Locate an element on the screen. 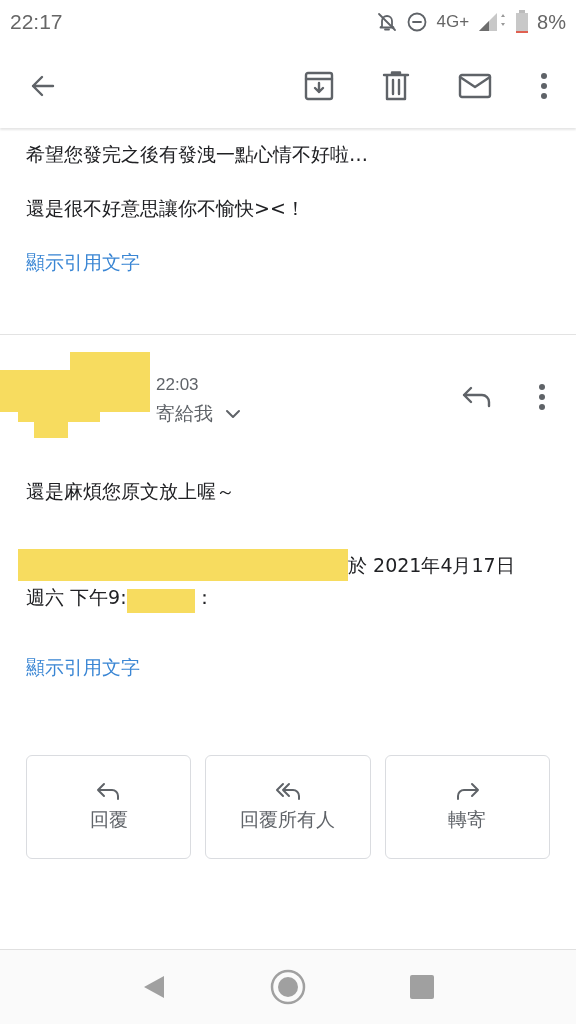  clock: 22:17 is located at coordinates (36, 22).